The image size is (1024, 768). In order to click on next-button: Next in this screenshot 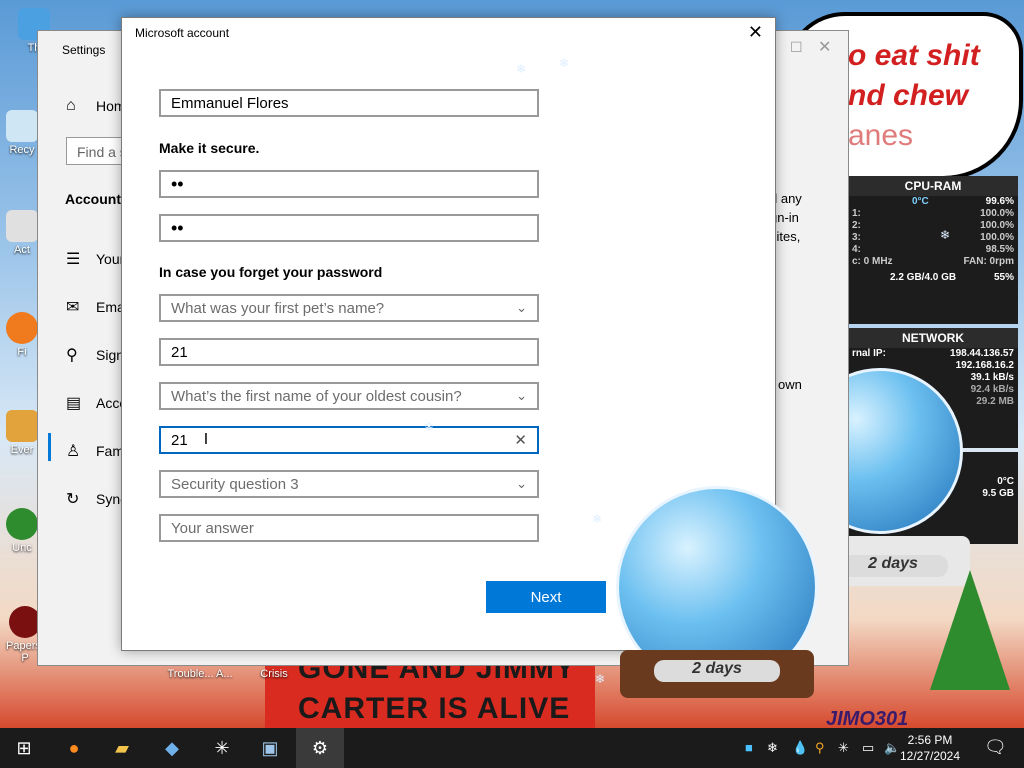, I will do `click(546, 597)`.